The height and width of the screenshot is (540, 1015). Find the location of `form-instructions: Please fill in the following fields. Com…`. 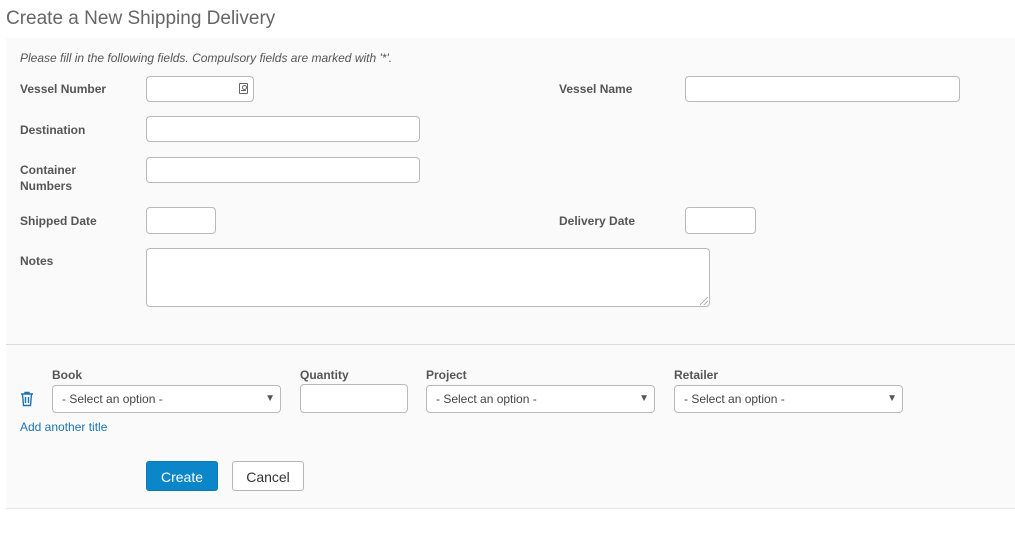

form-instructions: Please fill in the following fields. Com… is located at coordinates (206, 58).